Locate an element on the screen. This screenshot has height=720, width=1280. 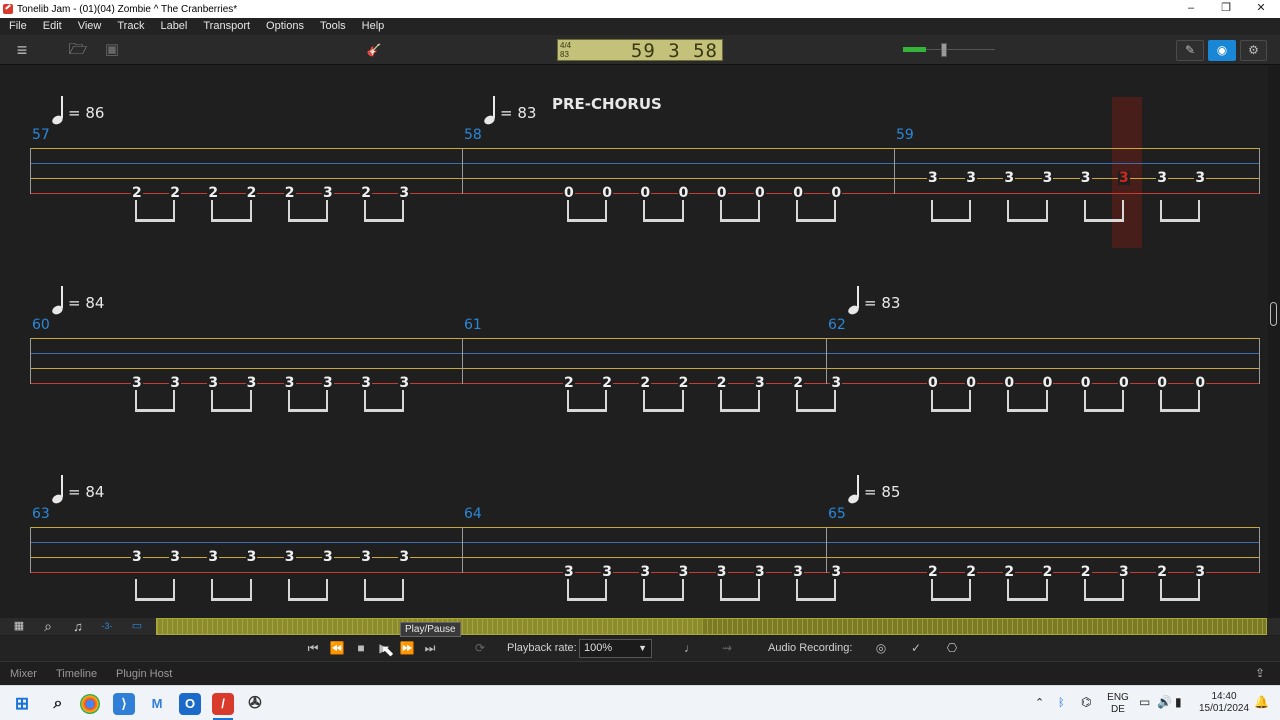
bar-number: 58 is located at coordinates (473, 135).